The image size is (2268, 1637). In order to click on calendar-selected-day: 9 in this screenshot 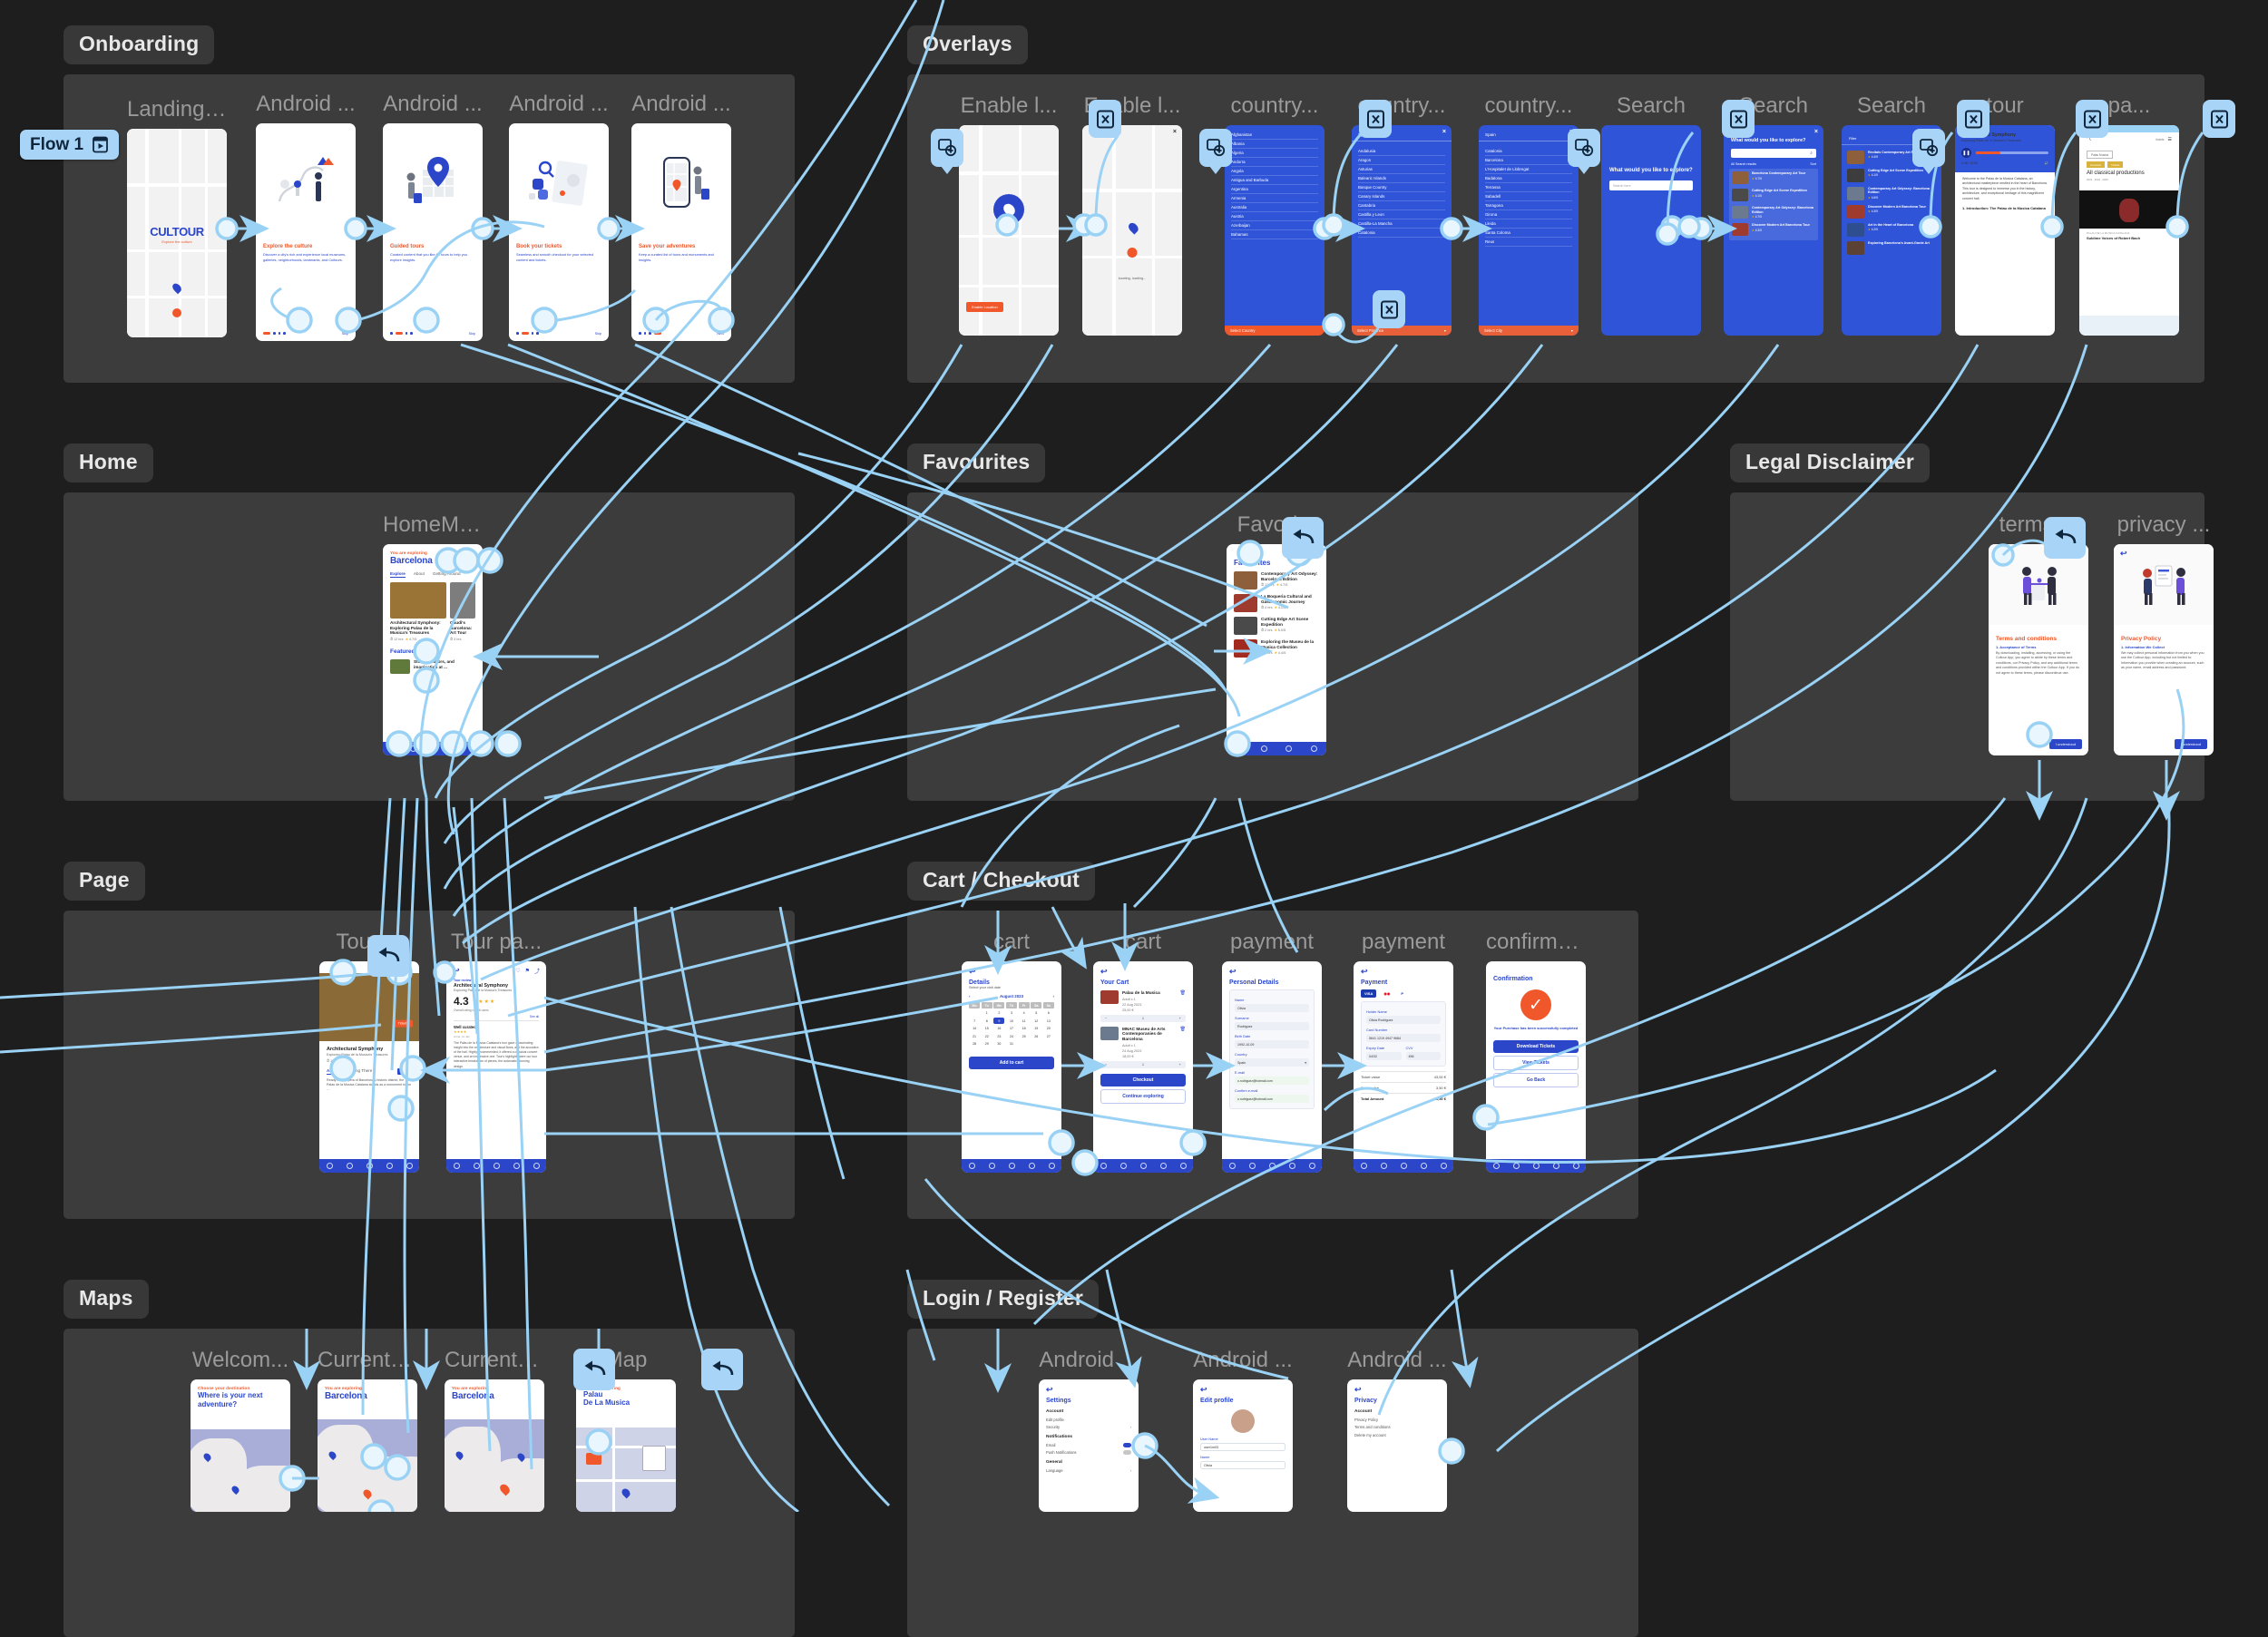, I will do `click(999, 1021)`.